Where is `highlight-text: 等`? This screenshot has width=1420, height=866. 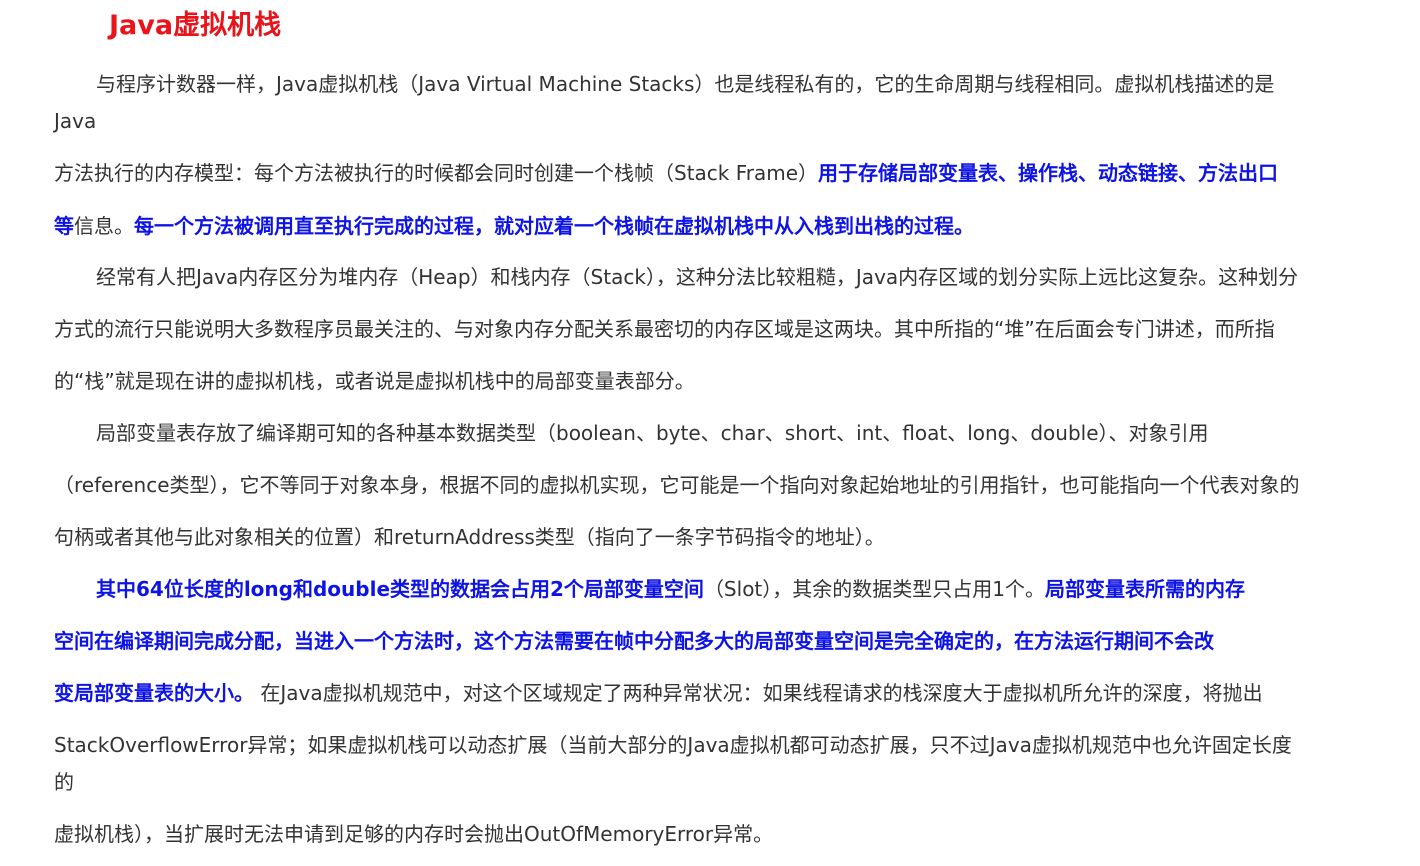 highlight-text: 等 is located at coordinates (64, 226).